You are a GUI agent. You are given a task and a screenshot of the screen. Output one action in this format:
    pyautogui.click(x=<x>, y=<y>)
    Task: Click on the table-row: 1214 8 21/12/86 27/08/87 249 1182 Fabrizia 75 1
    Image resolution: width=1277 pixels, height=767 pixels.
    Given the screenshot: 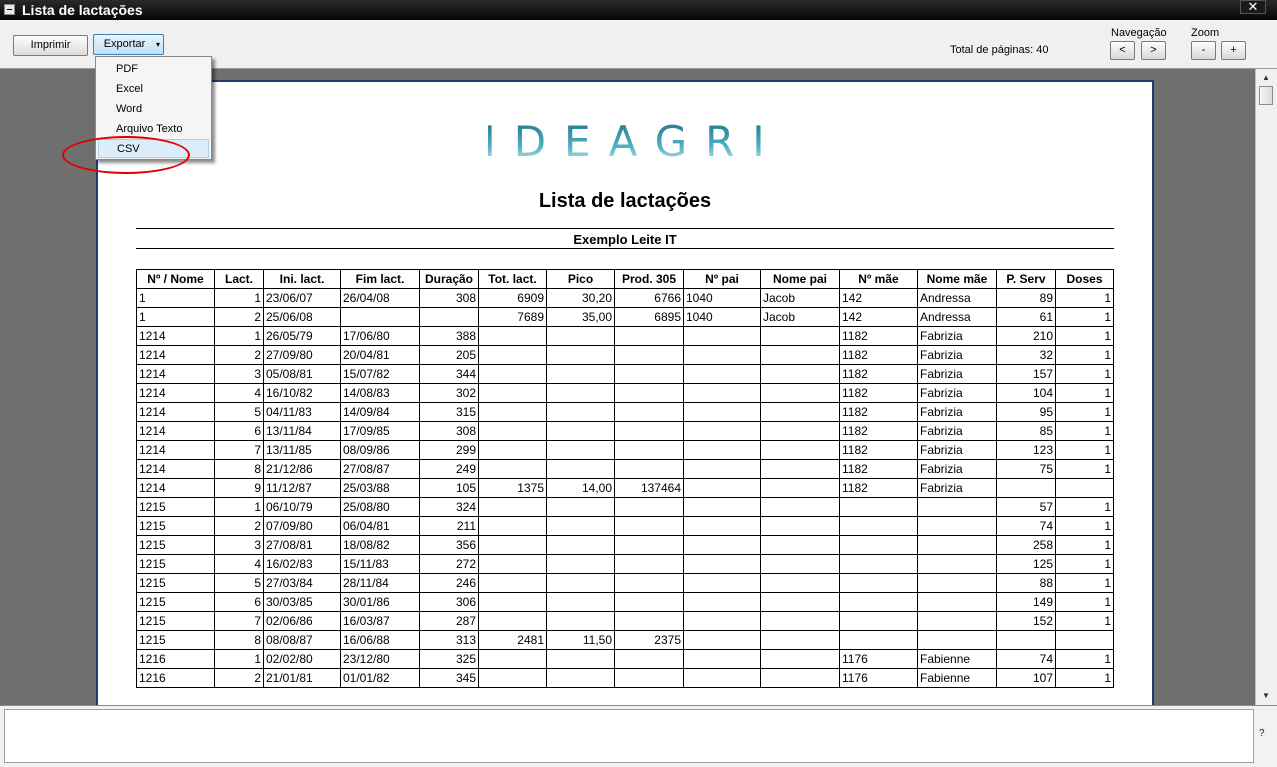 What is the action you would take?
    pyautogui.click(x=625, y=469)
    